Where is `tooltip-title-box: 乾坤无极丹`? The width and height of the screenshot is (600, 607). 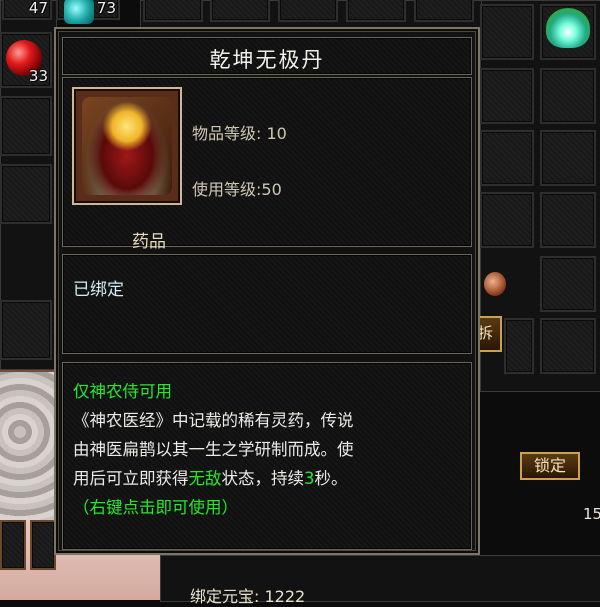
tooltip-title-box: 乾坤无极丹 is located at coordinates (267, 56).